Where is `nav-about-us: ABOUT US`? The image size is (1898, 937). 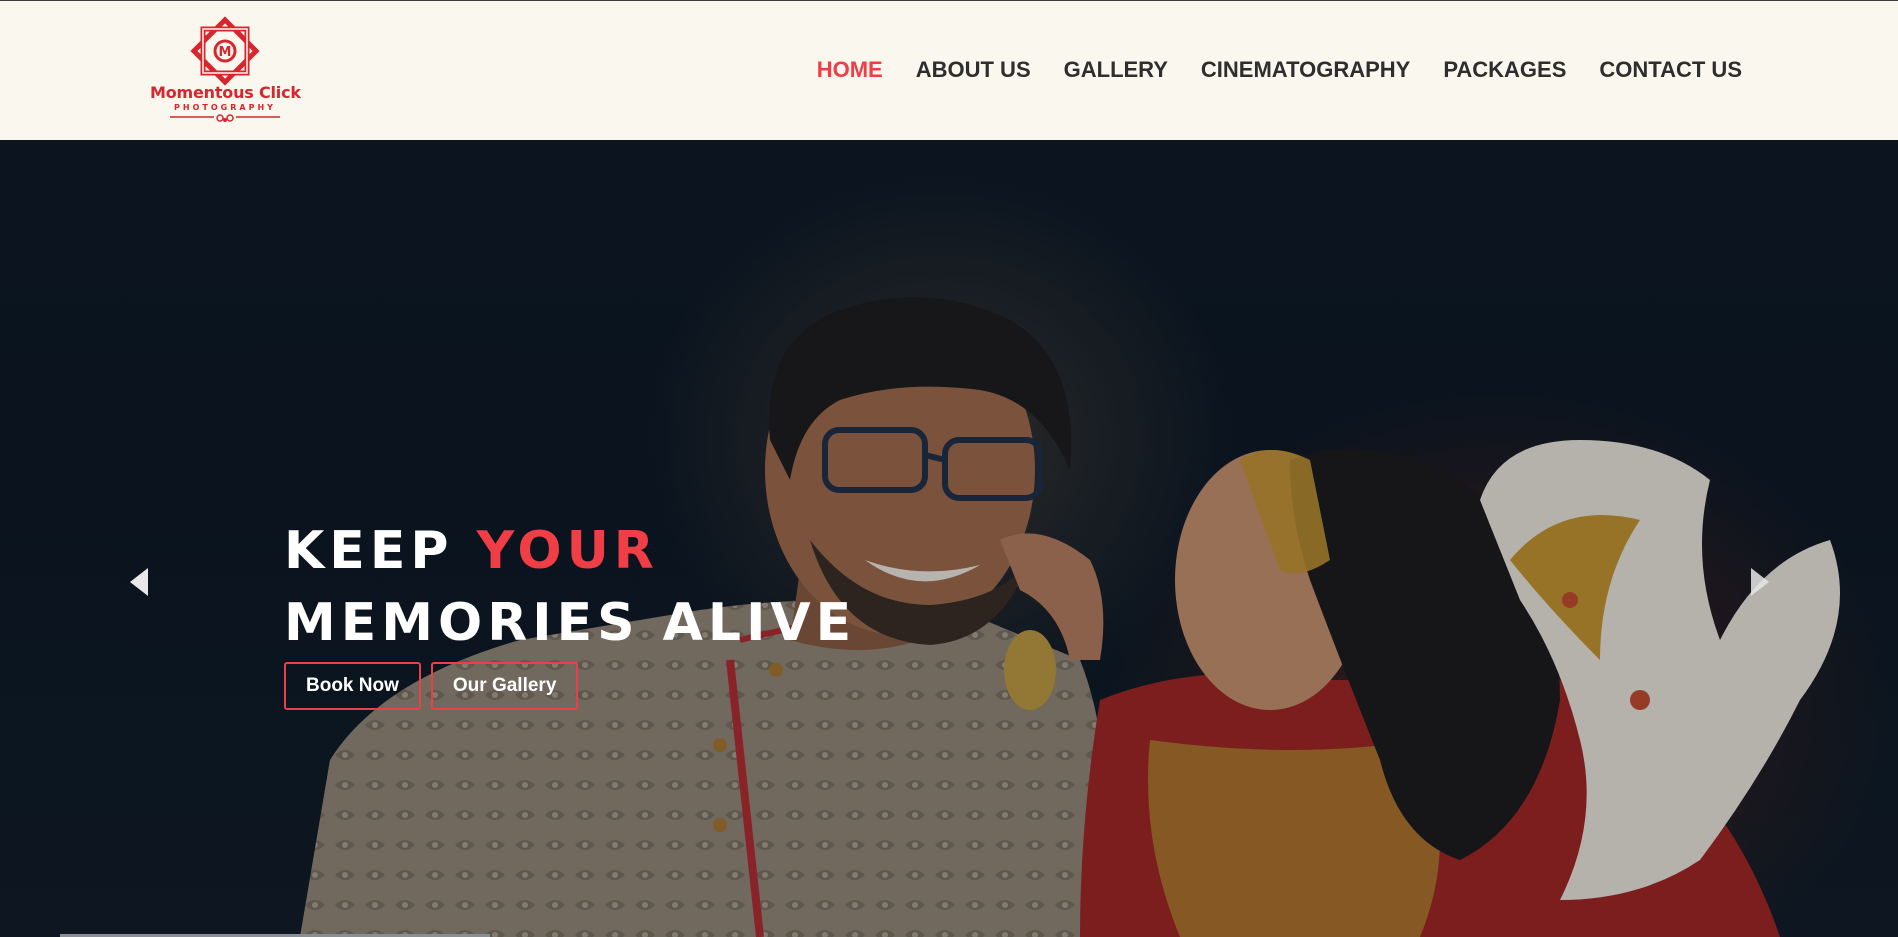 nav-about-us: ABOUT US is located at coordinates (973, 70).